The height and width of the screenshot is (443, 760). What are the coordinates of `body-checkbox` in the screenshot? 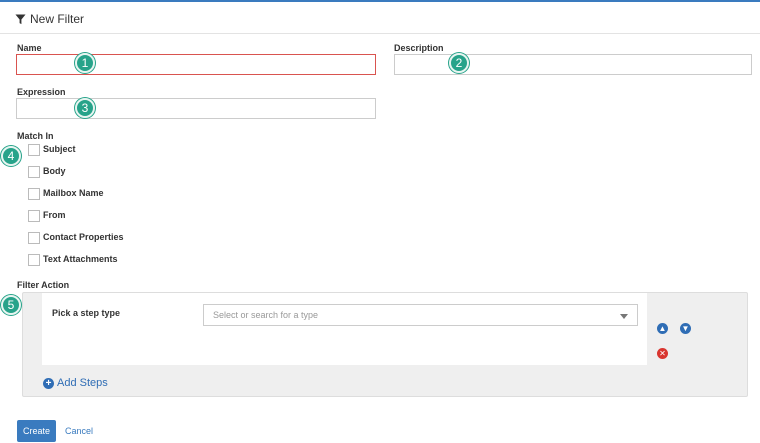 It's located at (34, 172).